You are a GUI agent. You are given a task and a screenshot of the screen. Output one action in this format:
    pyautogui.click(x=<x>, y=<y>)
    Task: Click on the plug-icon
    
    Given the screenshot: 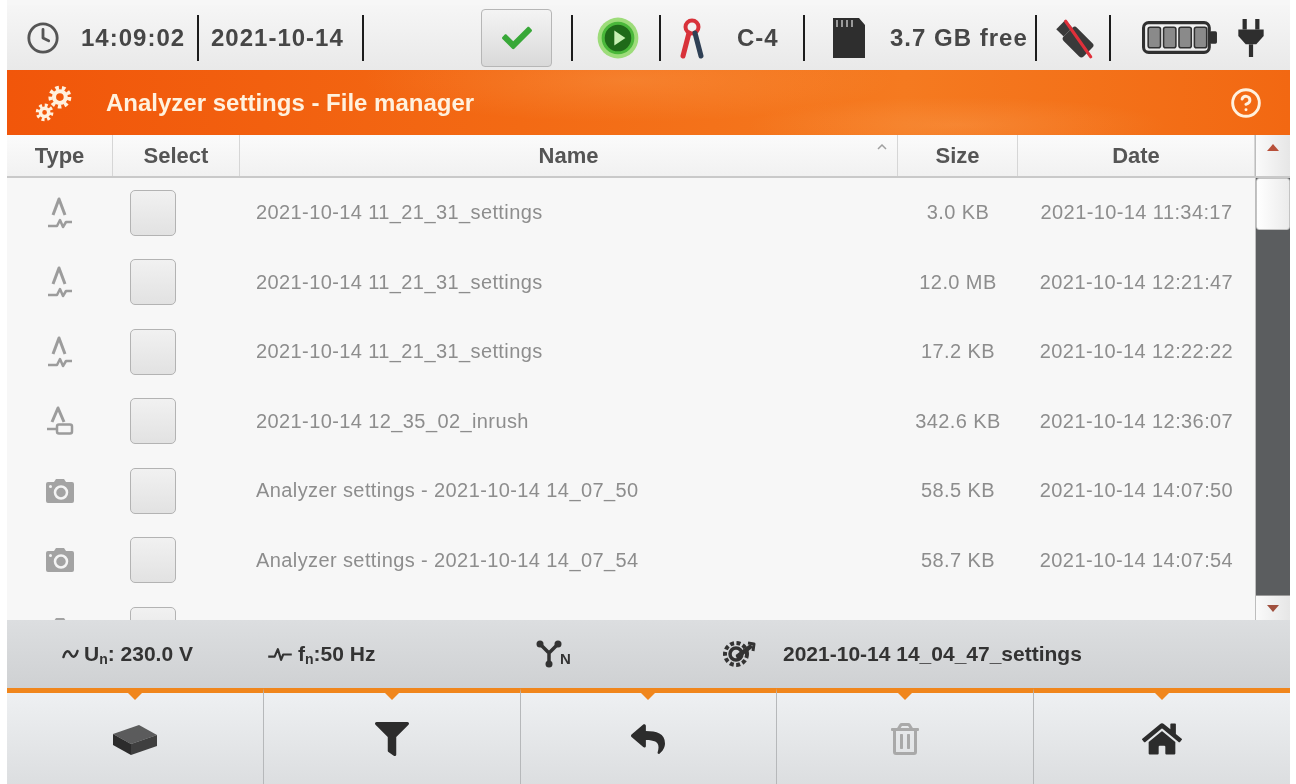 What is the action you would take?
    pyautogui.click(x=1251, y=37)
    